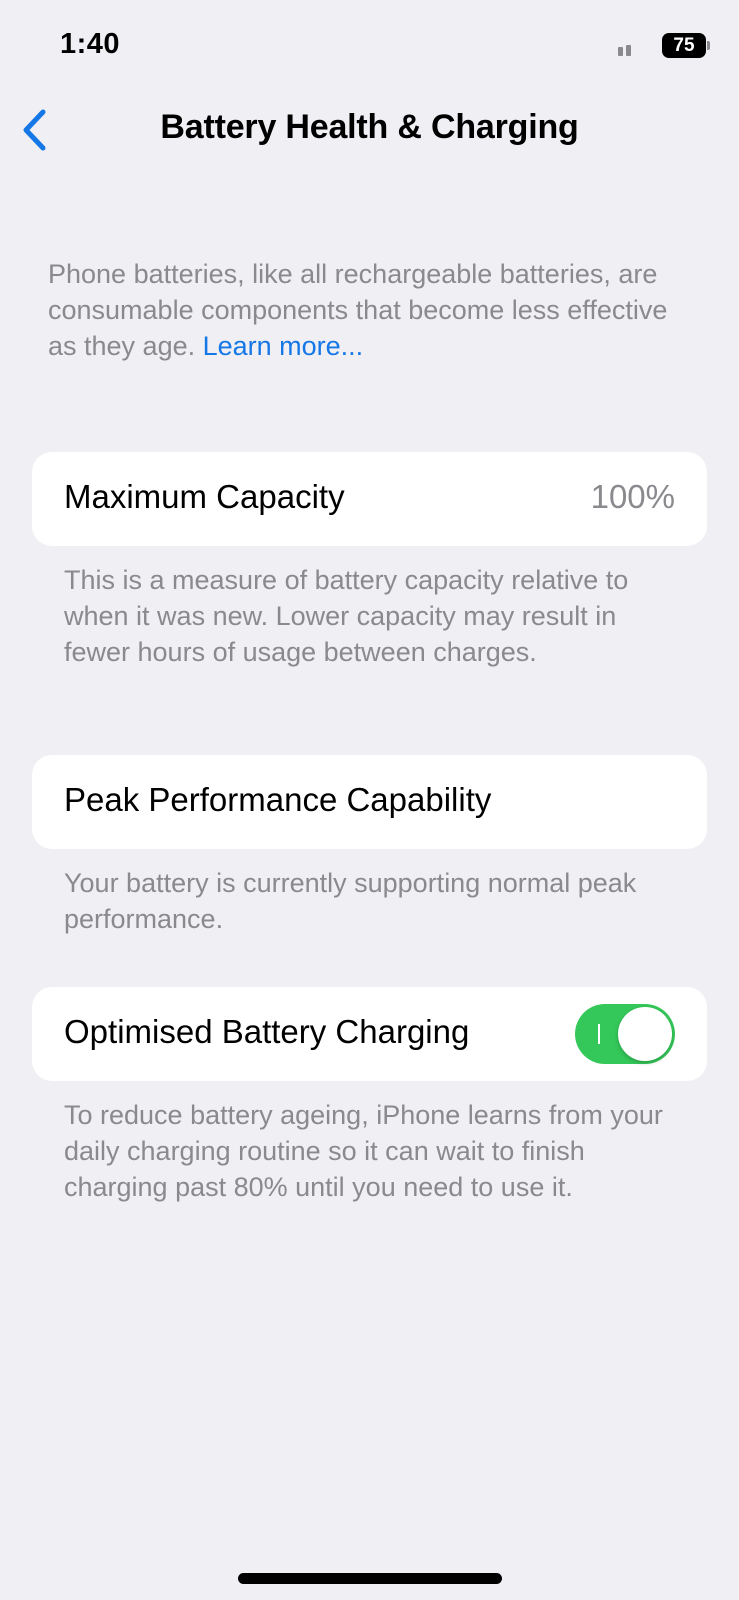 The image size is (739, 1600). I want to click on maximum-capacity-value: 100%, so click(632, 496).